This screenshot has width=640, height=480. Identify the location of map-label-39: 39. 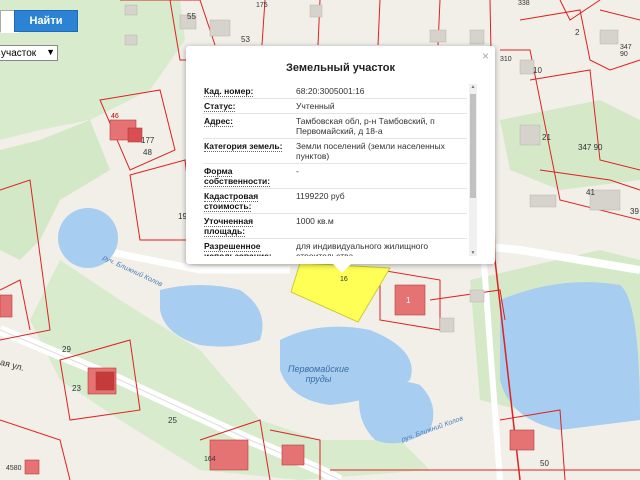
(634, 211).